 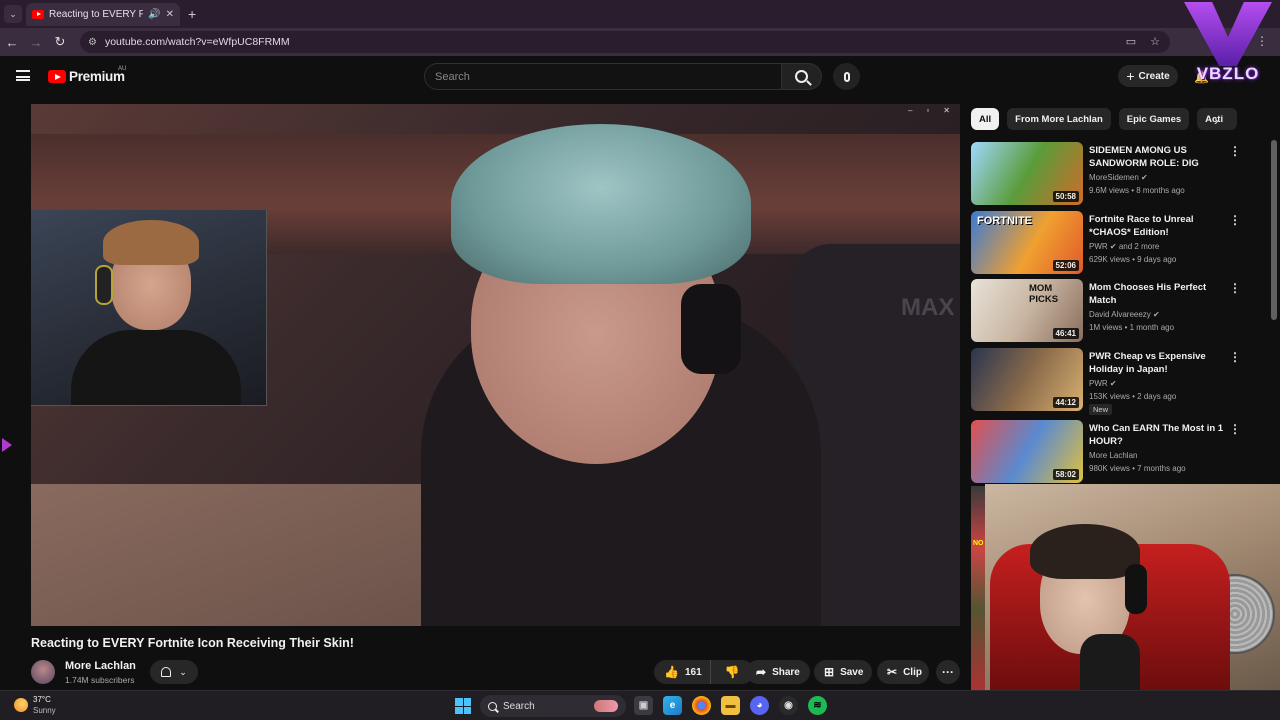 What do you see at coordinates (829, 672) in the screenshot?
I see `save-icon: ⊞` at bounding box center [829, 672].